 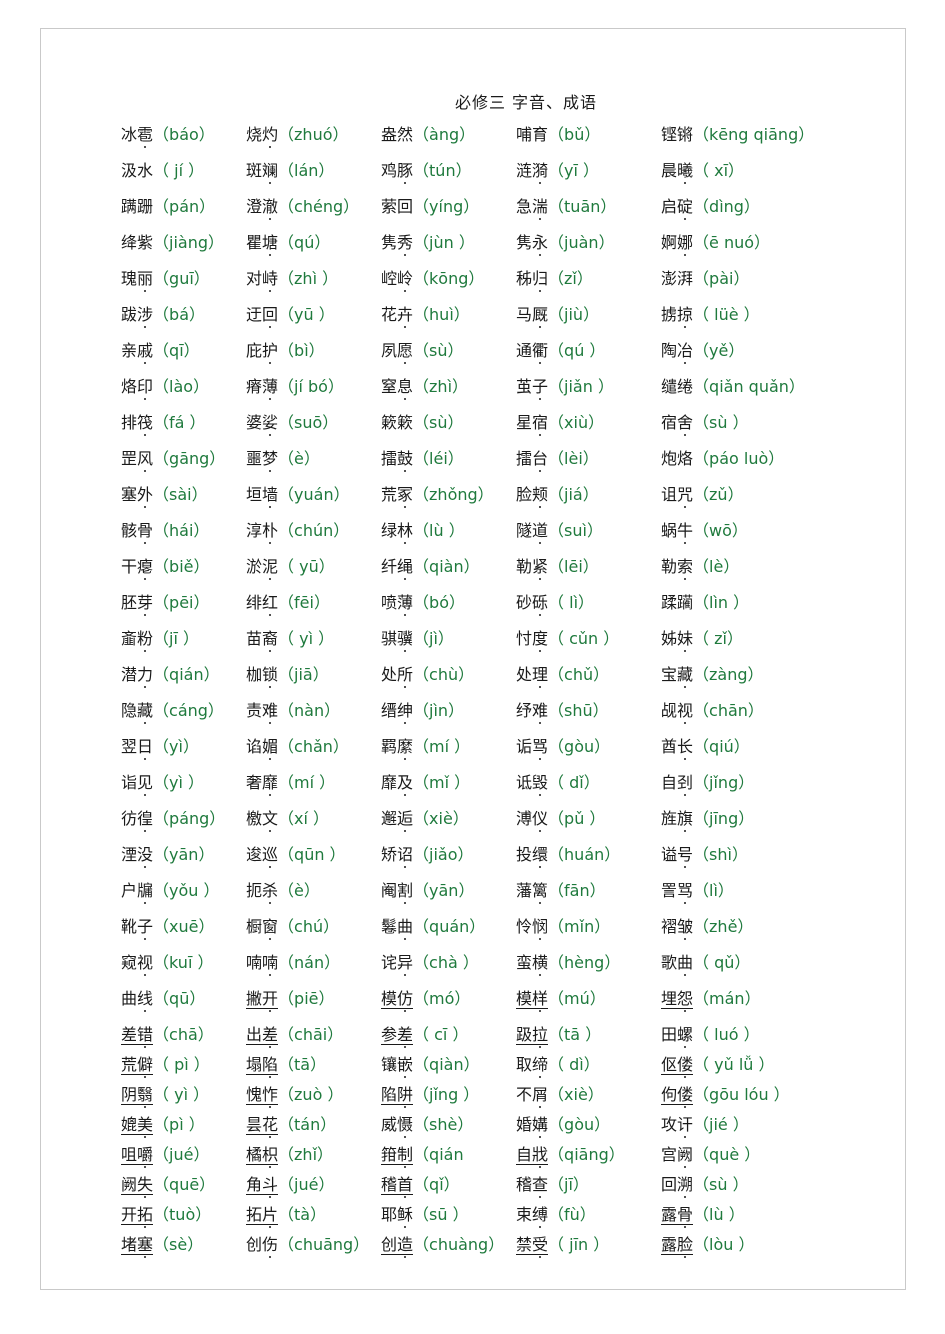 I want to click on word-pinyin: （ē nuó）, so click(x=732, y=242).